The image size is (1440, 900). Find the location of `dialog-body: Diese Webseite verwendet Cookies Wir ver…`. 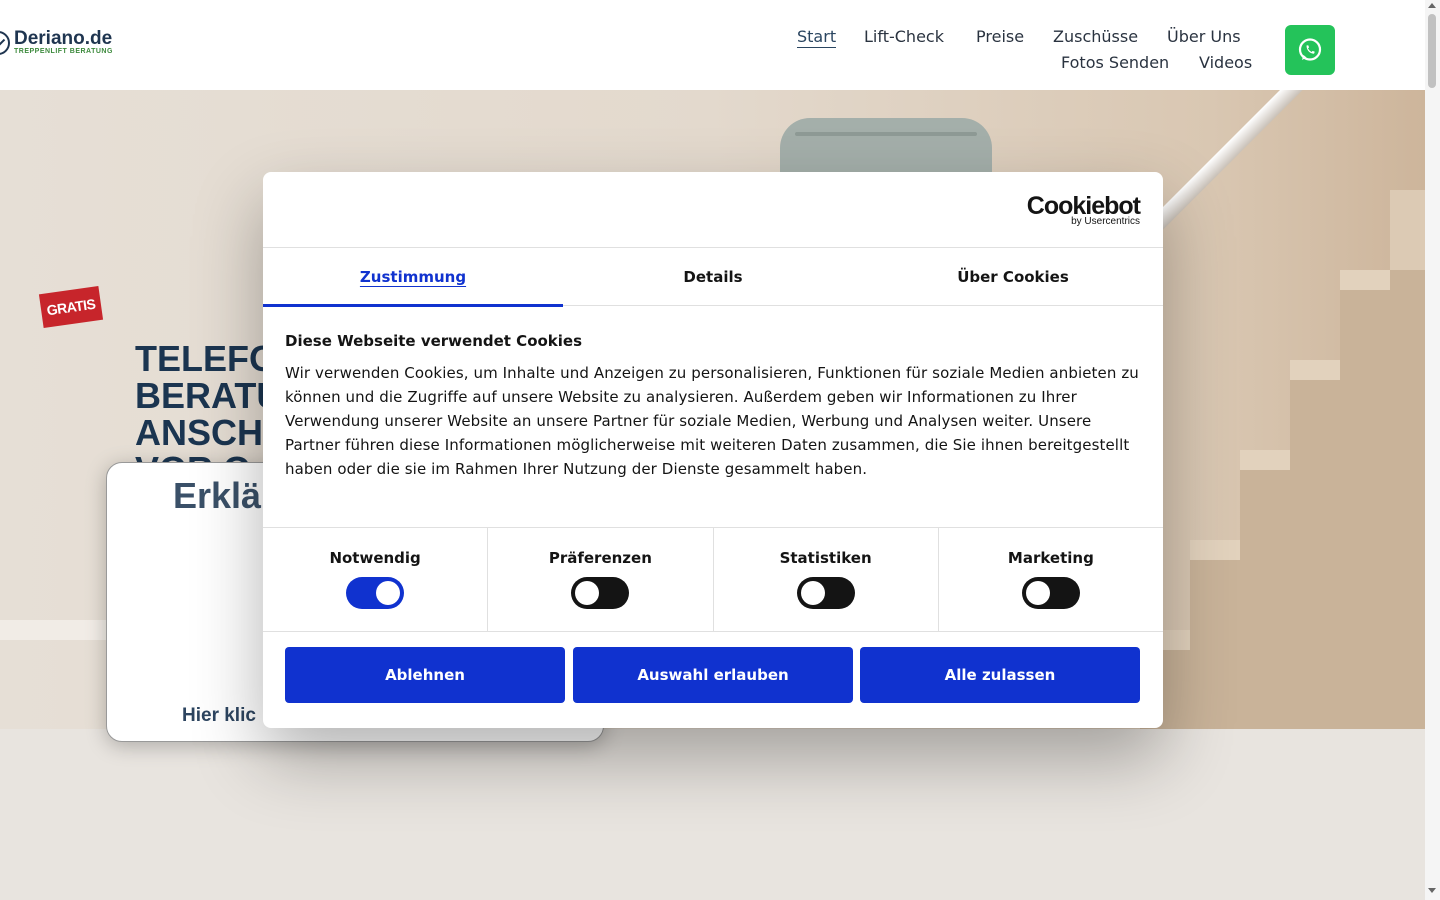

dialog-body: Diese Webseite verwendet Cookies Wir ver… is located at coordinates (713, 406).